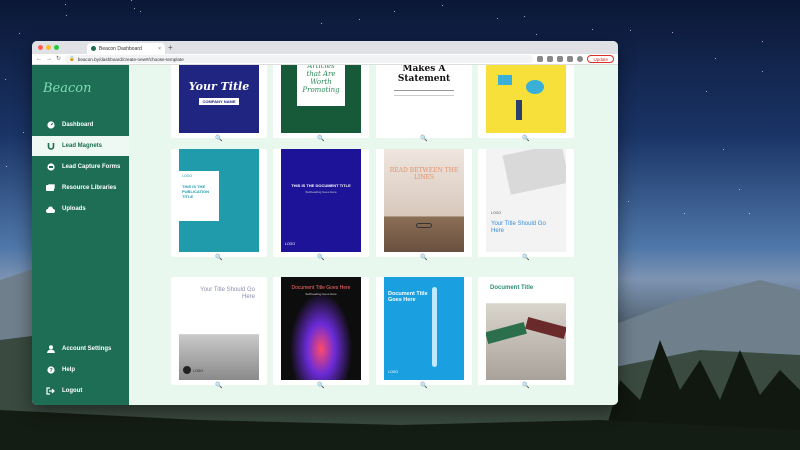 The image size is (800, 450). I want to click on close-tab-icon: ×, so click(159, 49).